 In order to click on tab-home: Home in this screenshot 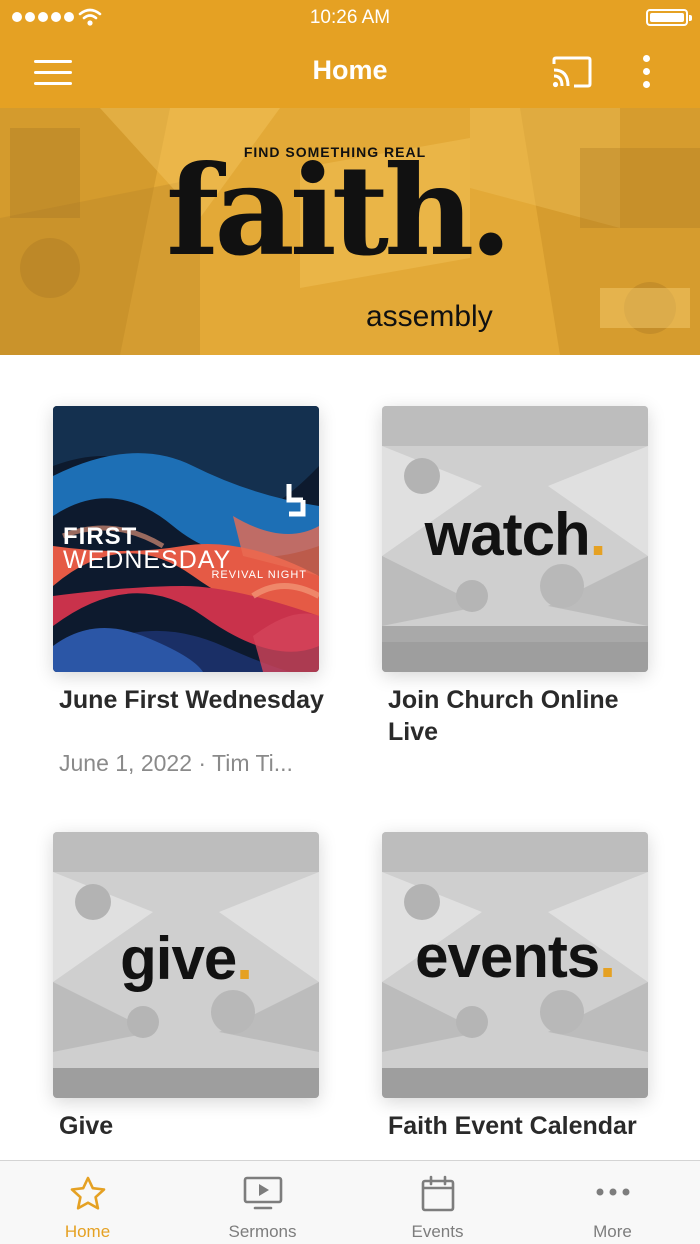, I will do `click(87, 1202)`.